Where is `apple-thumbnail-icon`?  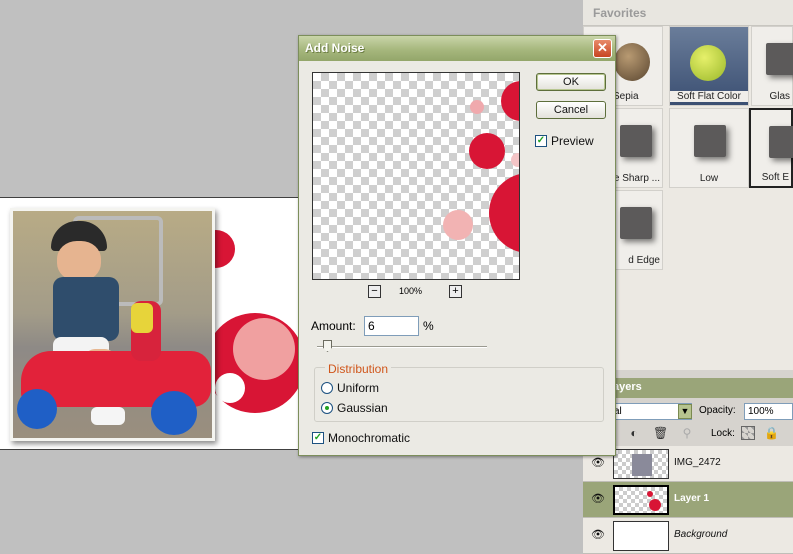 apple-thumbnail-icon is located at coordinates (632, 62).